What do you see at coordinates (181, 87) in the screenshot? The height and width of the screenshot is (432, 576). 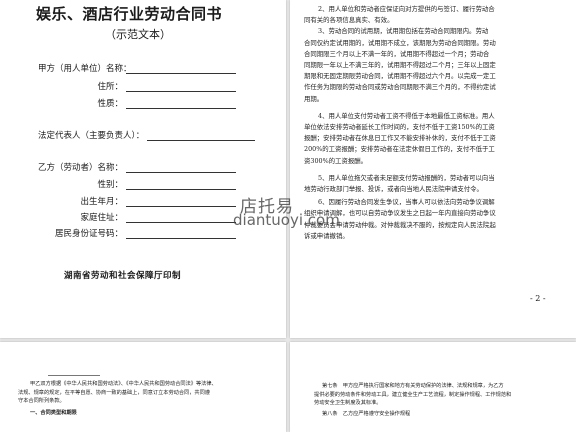 I see `employer-address-line` at bounding box center [181, 87].